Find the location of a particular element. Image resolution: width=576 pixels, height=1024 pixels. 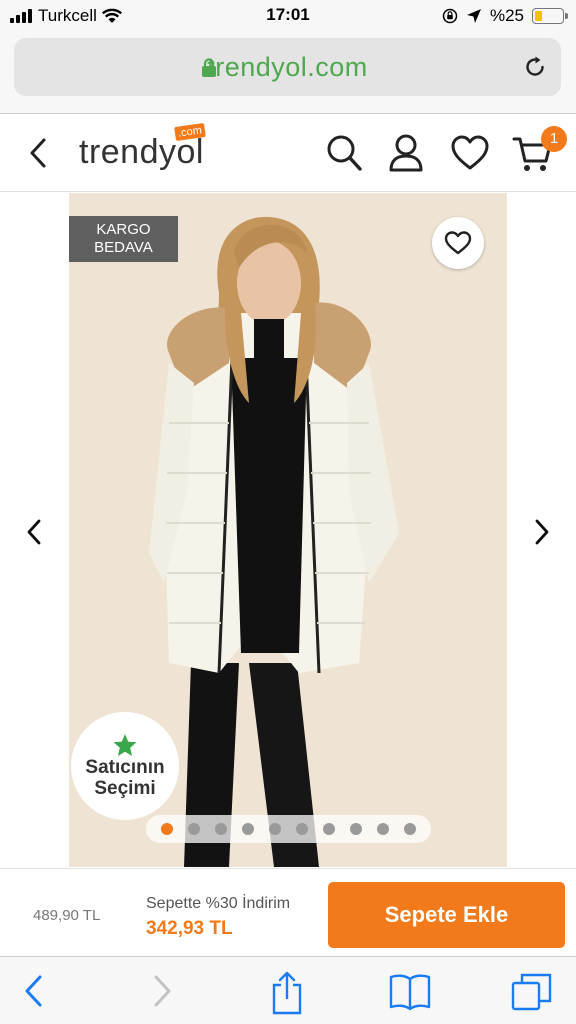

heart-outline-icon is located at coordinates (458, 243).